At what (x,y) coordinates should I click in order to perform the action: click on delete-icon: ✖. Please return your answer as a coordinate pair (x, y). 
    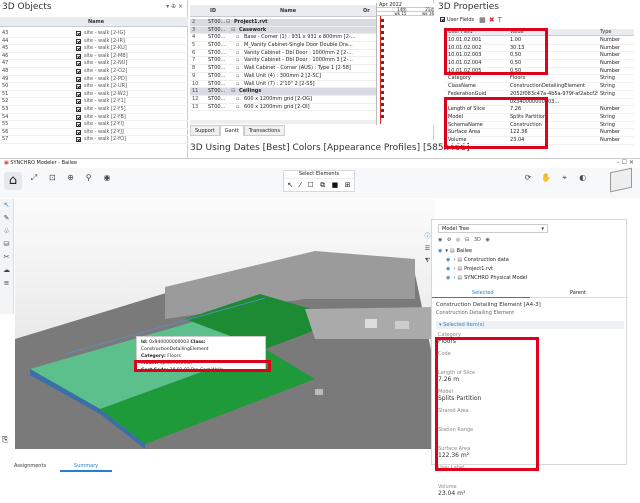
    Looking at the image, I should click on (492, 20).